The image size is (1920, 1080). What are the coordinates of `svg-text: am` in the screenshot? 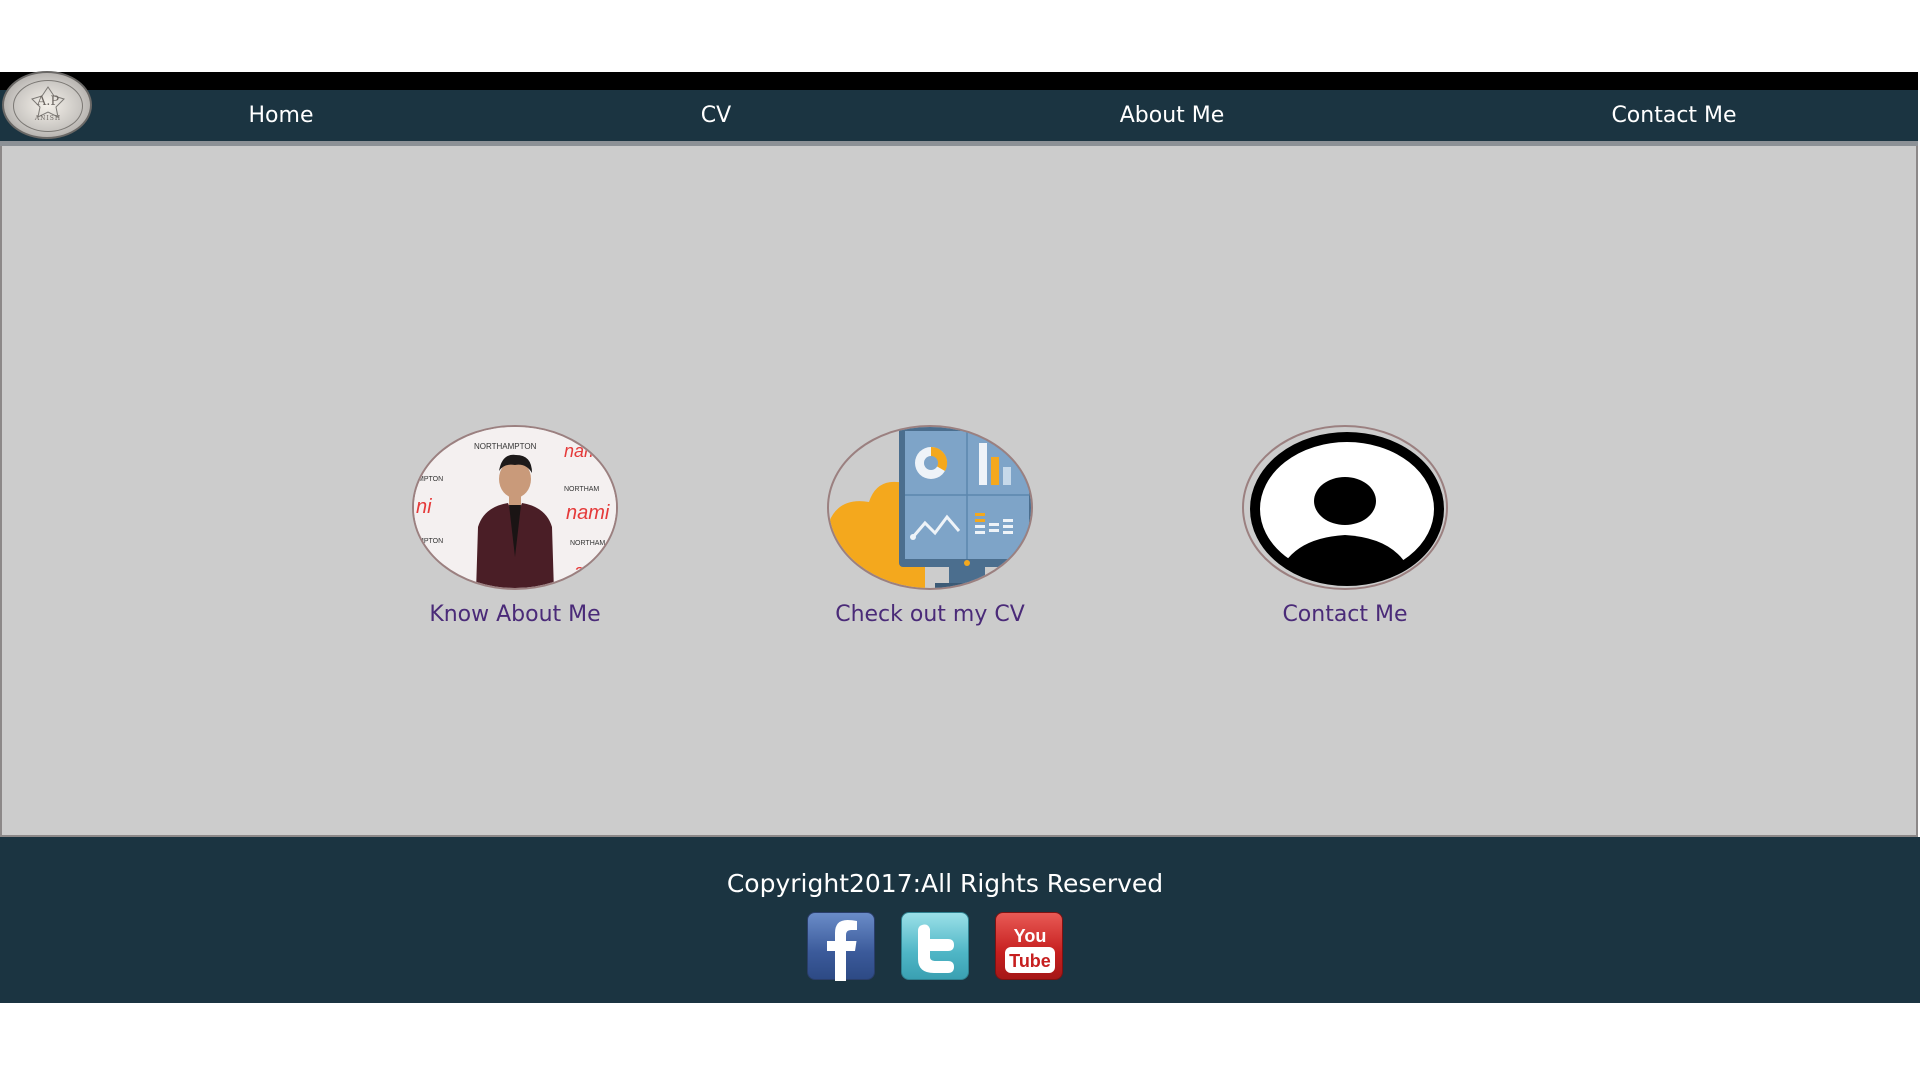 It's located at (586, 571).